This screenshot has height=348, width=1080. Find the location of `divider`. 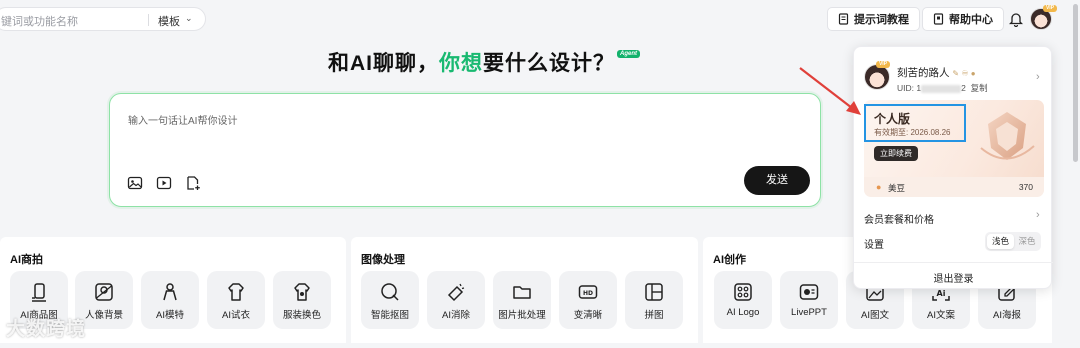

divider is located at coordinates (953, 262).